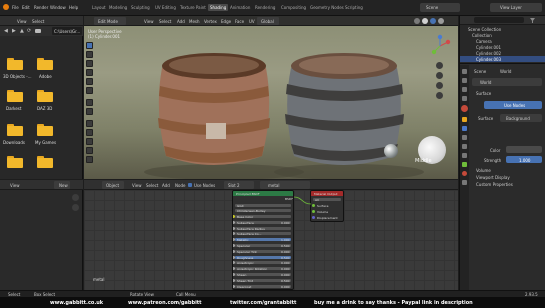 Image resolution: width=545 pixels, height=308 pixels. Describe the element at coordinates (76, 303) in the screenshot. I see `banner-website: www.gabbitt.co.uk` at that location.